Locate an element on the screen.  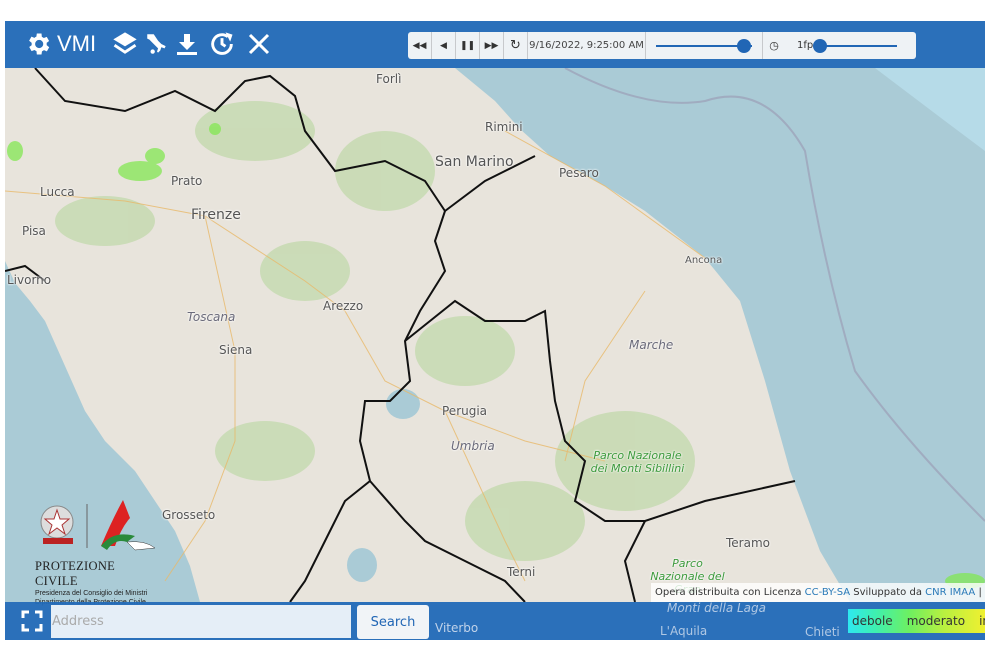
time-slider-thumb is located at coordinates (744, 46).